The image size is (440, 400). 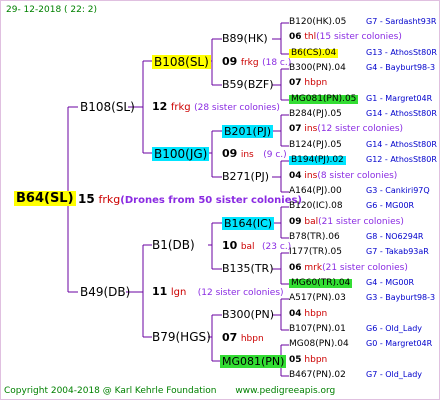 What do you see at coordinates (321, 283) in the screenshot?
I see `leaf-17: MG60(TR).04` at bounding box center [321, 283].